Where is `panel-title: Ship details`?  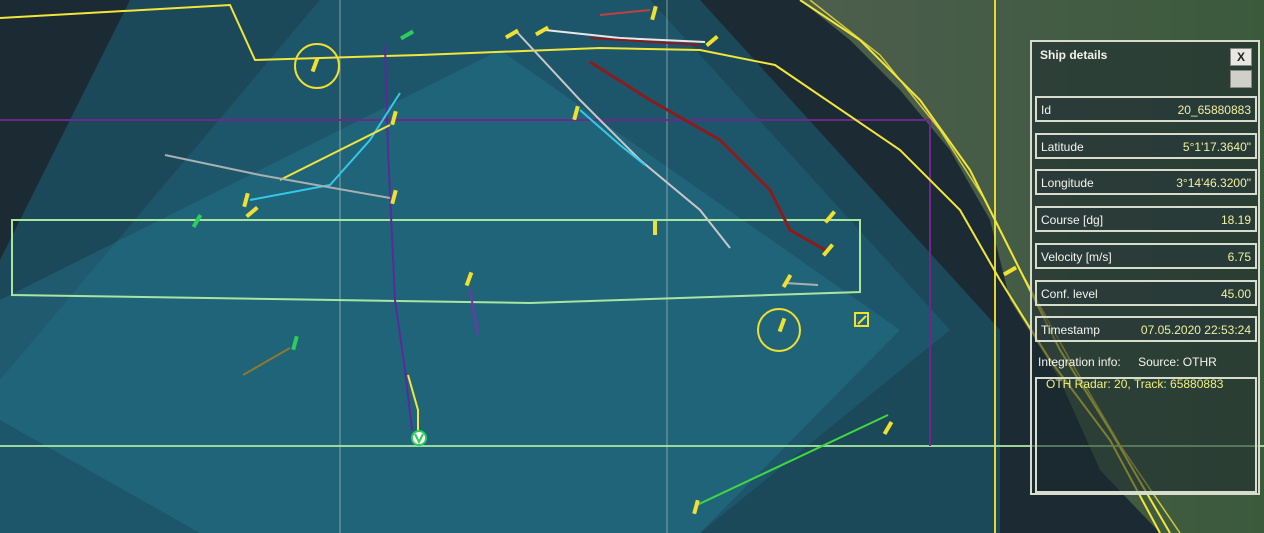
panel-title: Ship details is located at coordinates (1074, 55).